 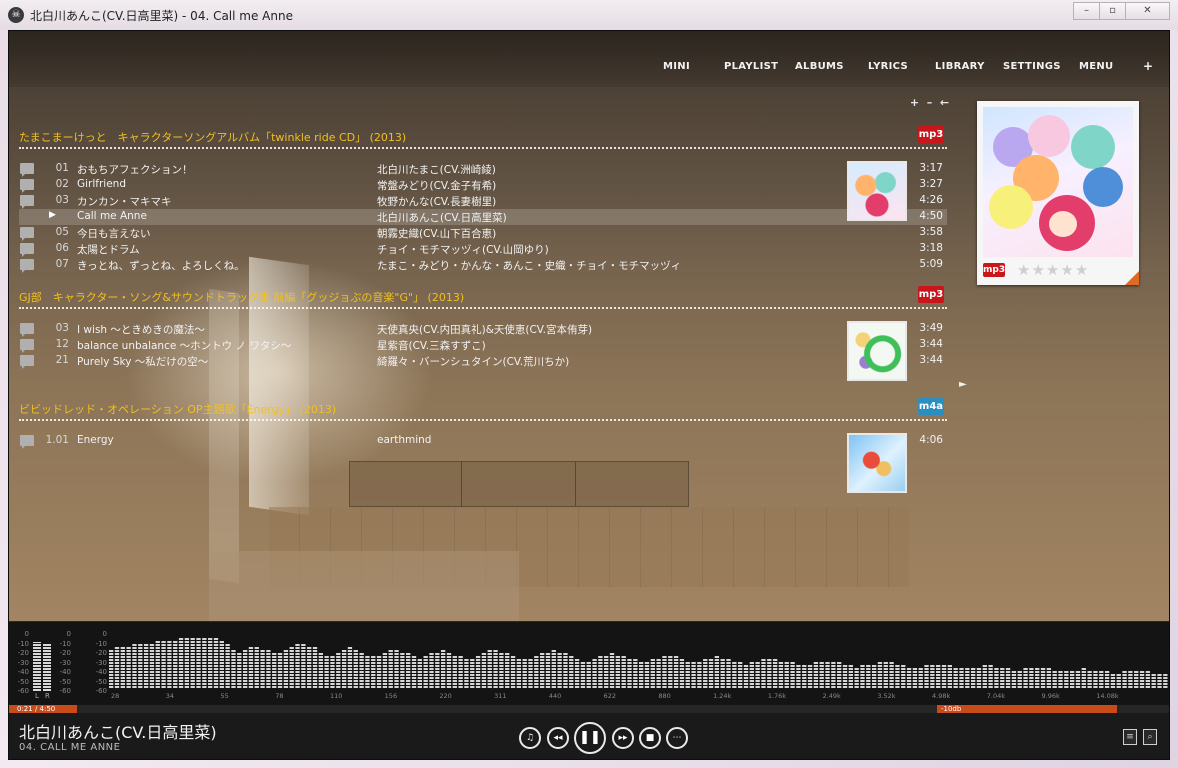 I want to click on playlist-page-icon: ≡, so click(x=1130, y=737).